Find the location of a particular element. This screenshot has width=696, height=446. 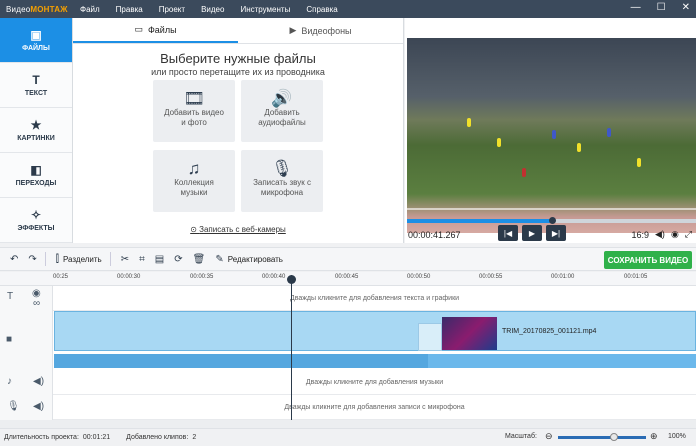

player-right-controls: 16:9 ◀) ◉ ⤢ is located at coordinates (661, 234).